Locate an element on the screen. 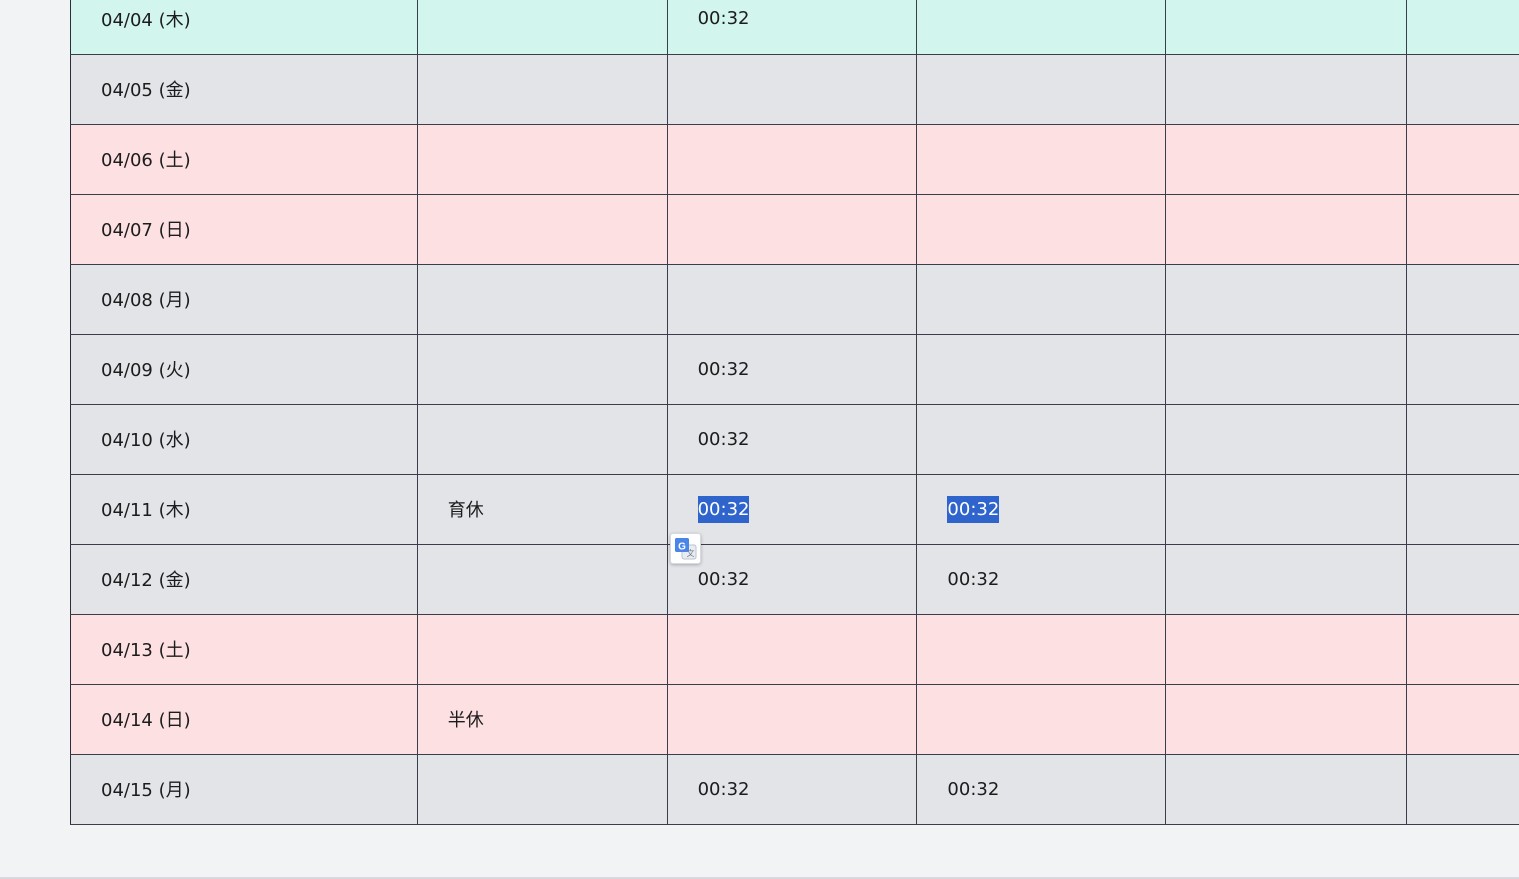 Image resolution: width=1519 pixels, height=879 pixels. date-label: 04/08 (月) is located at coordinates (146, 300).